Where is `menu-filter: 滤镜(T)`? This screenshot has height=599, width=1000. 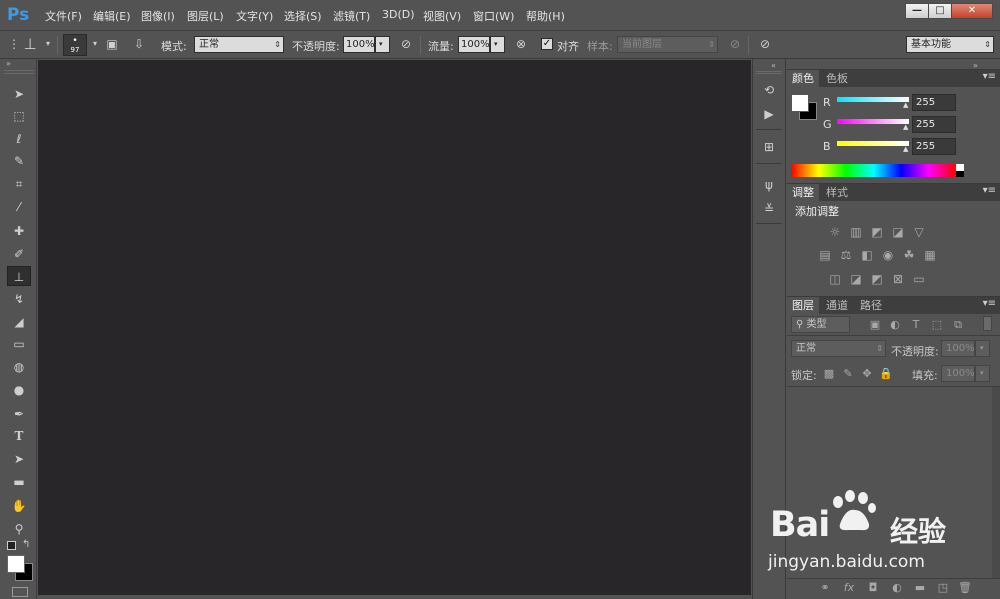
menu-filter: 滤镜(T) is located at coordinates (351, 16).